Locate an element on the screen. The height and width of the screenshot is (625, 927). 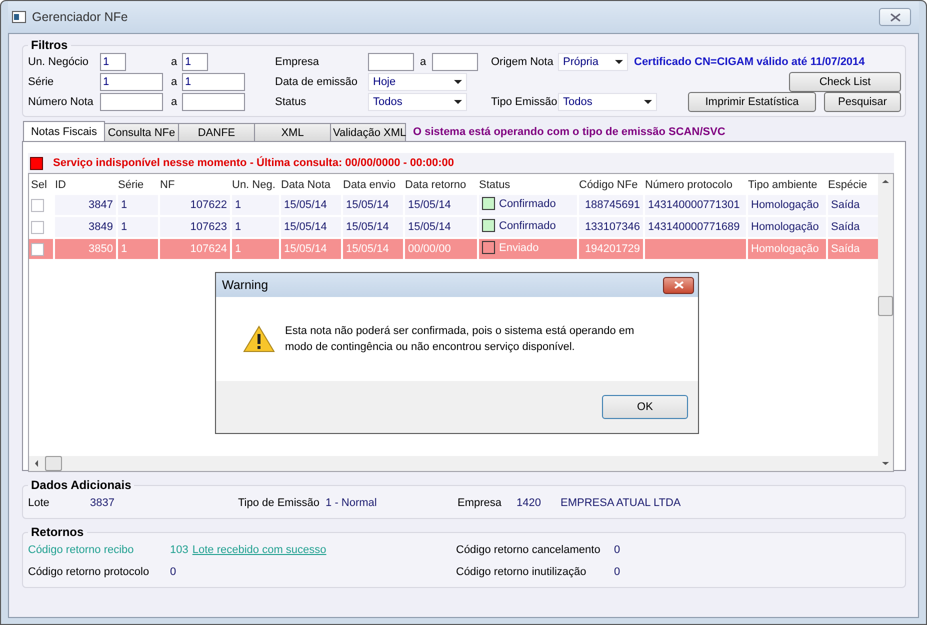
table-row: 3847 1 107622 1 15/05/14 15/05/14 15/05/14 Confirmado 188745691 143140000771301 Homologação Saída is located at coordinates (453, 205).